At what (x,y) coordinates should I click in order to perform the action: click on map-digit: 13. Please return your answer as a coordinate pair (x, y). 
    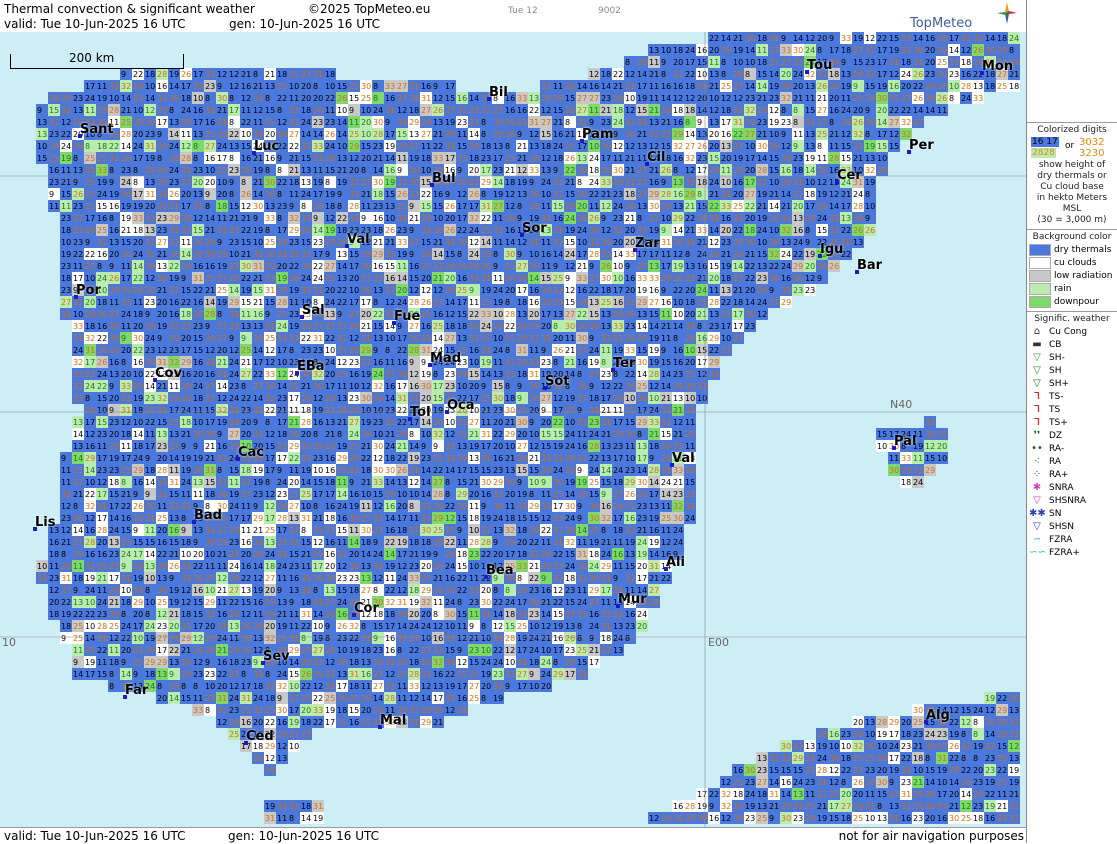
    Looking at the image, I should click on (174, 122).